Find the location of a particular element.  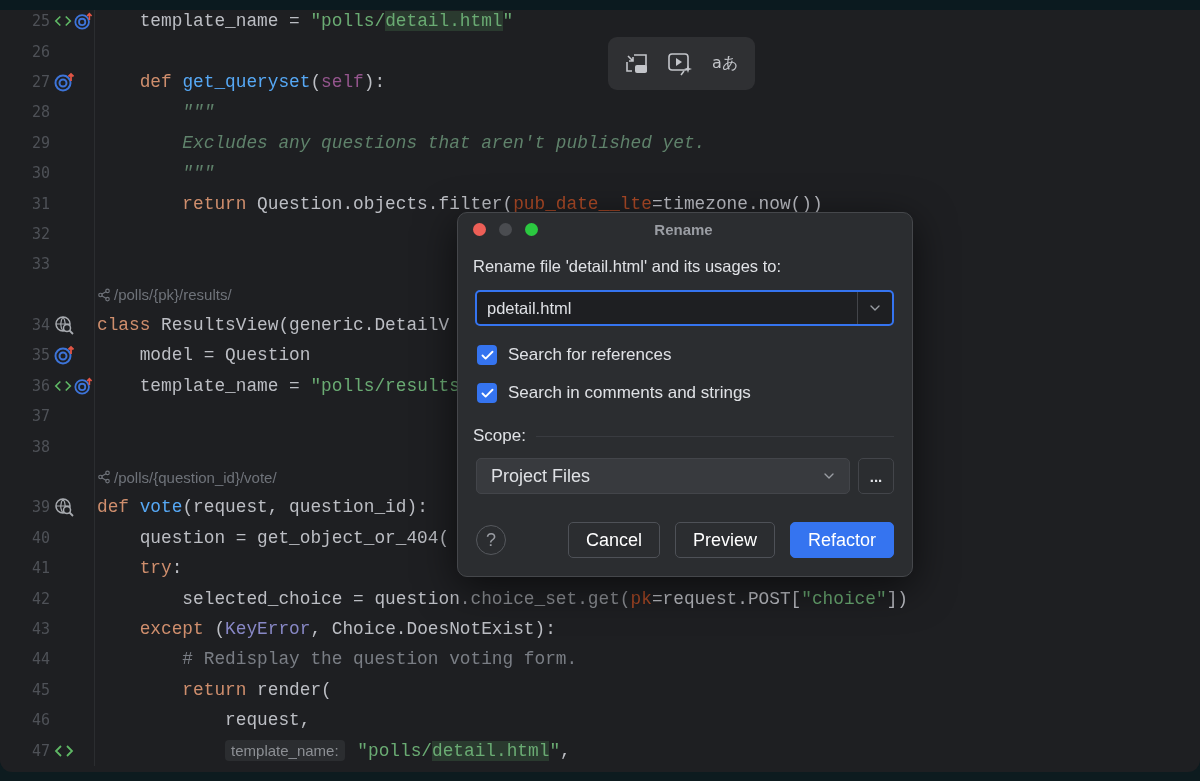

zoom-button is located at coordinates (531, 229).